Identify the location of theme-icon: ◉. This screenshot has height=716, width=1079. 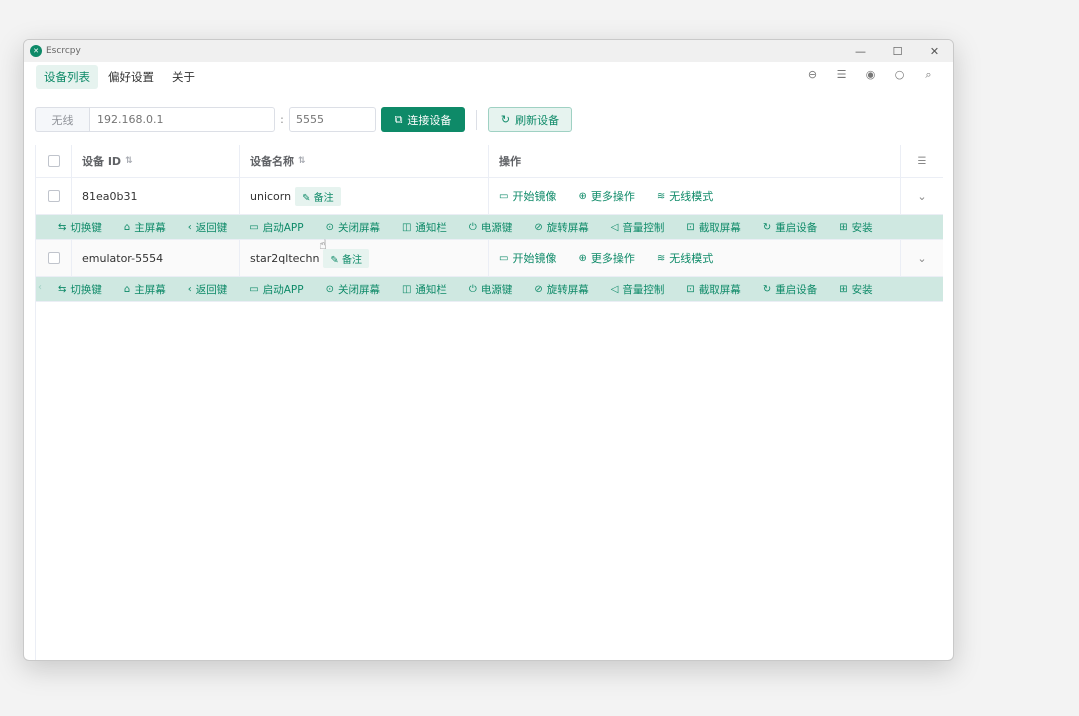
(870, 75).